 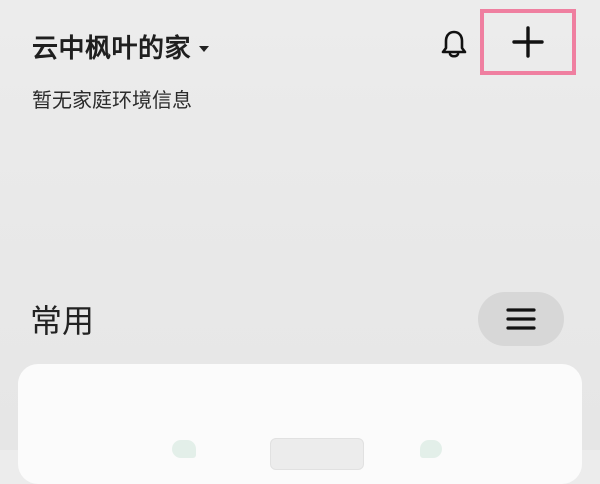 I want to click on hamburger-icon, so click(x=521, y=319).